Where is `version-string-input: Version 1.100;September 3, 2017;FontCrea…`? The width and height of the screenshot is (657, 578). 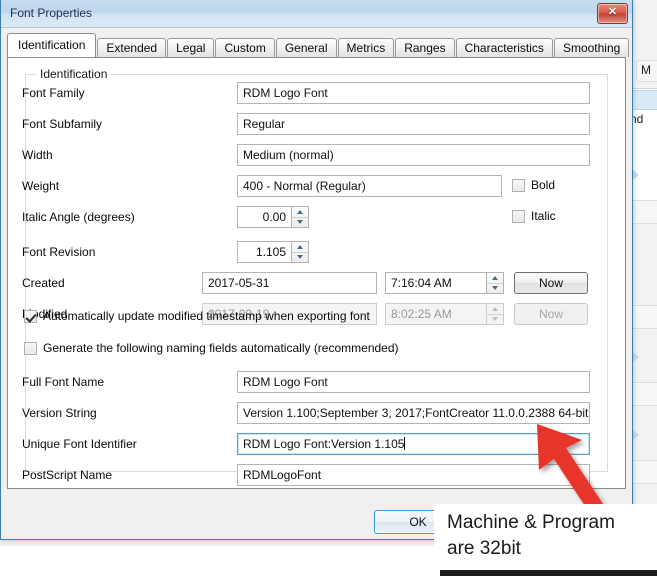
version-string-input: Version 1.100;September 3, 2017;FontCrea… is located at coordinates (413, 413).